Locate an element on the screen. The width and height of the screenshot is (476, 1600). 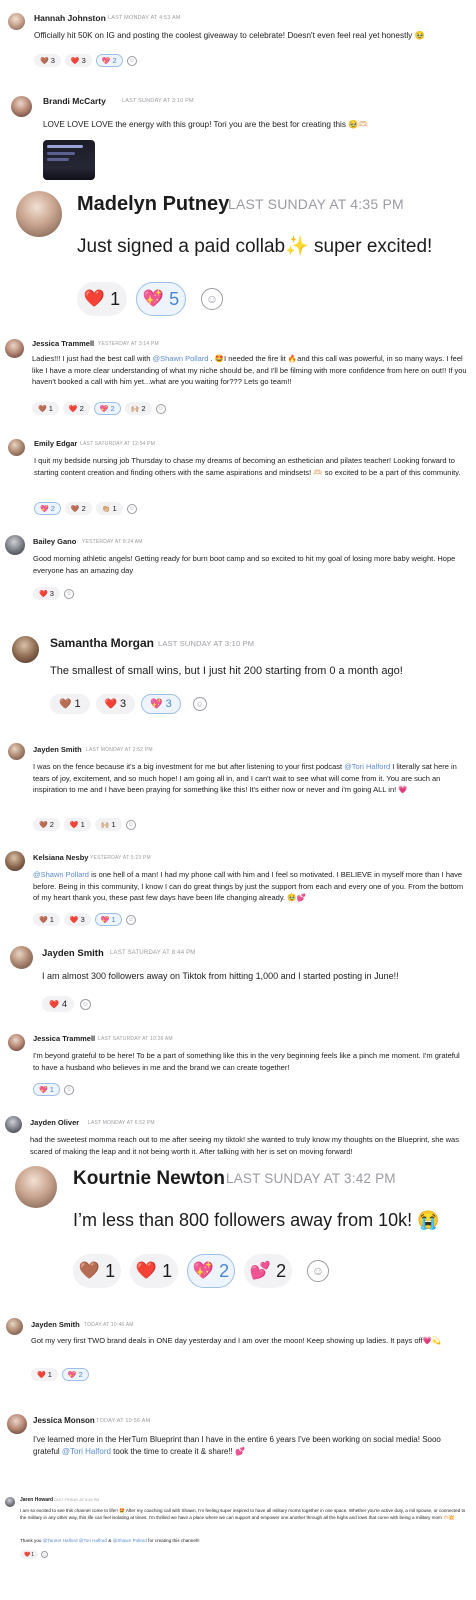
author-name: Brandi McCarty is located at coordinates (74, 101).